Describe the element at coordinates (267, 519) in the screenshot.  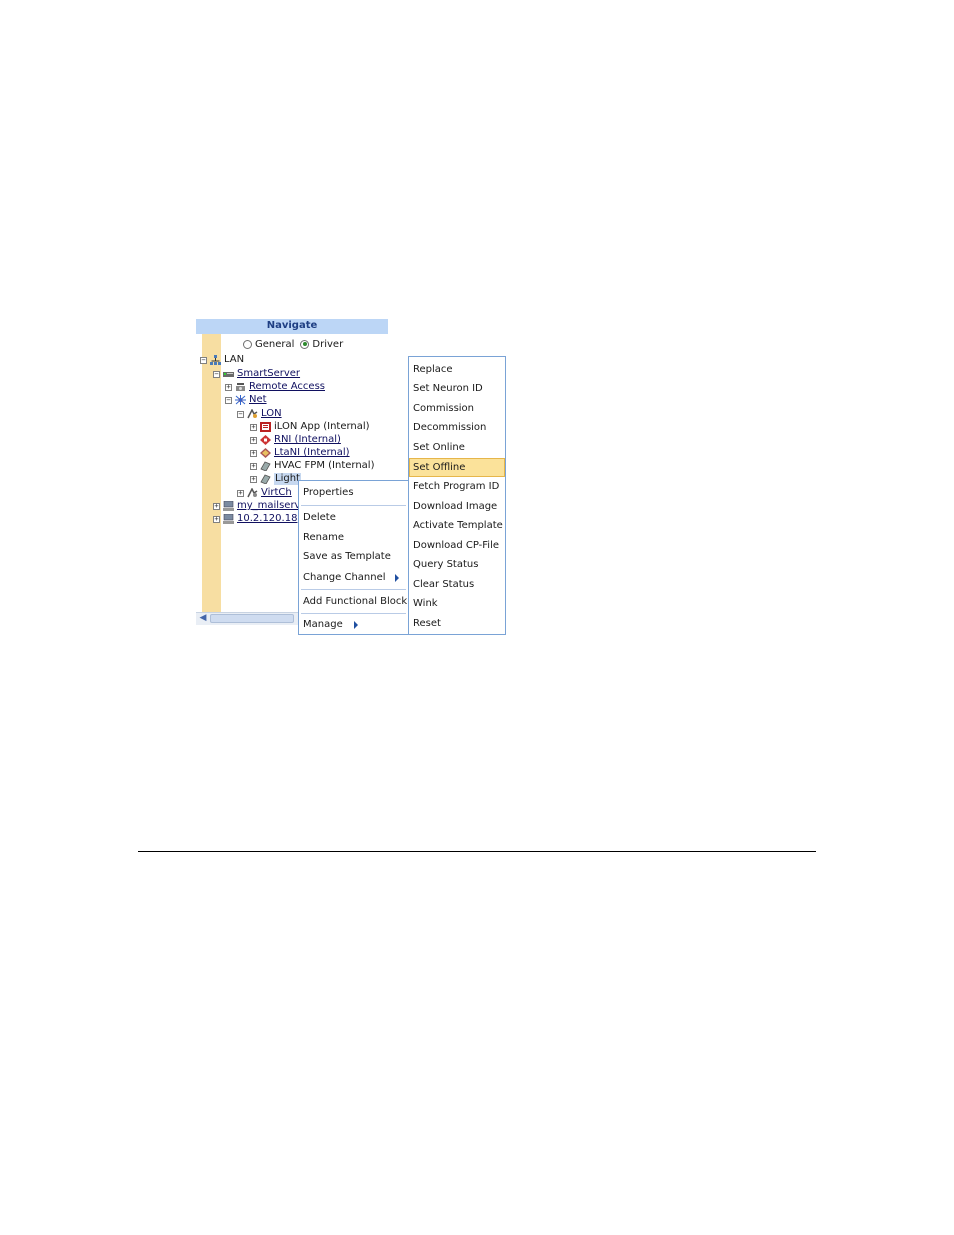
I see `tree-label-ip: 10.2.120.18` at that location.